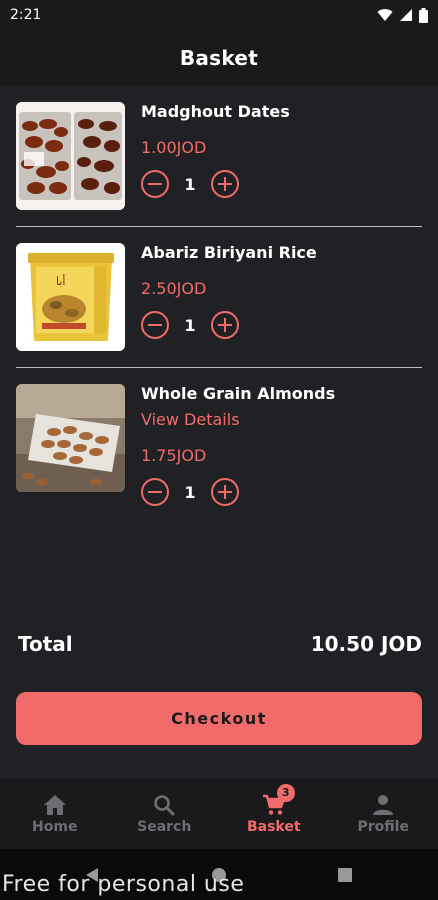 Image resolution: width=438 pixels, height=900 pixels. Describe the element at coordinates (174, 288) in the screenshot. I see `item-price: 2.50JOD` at that location.